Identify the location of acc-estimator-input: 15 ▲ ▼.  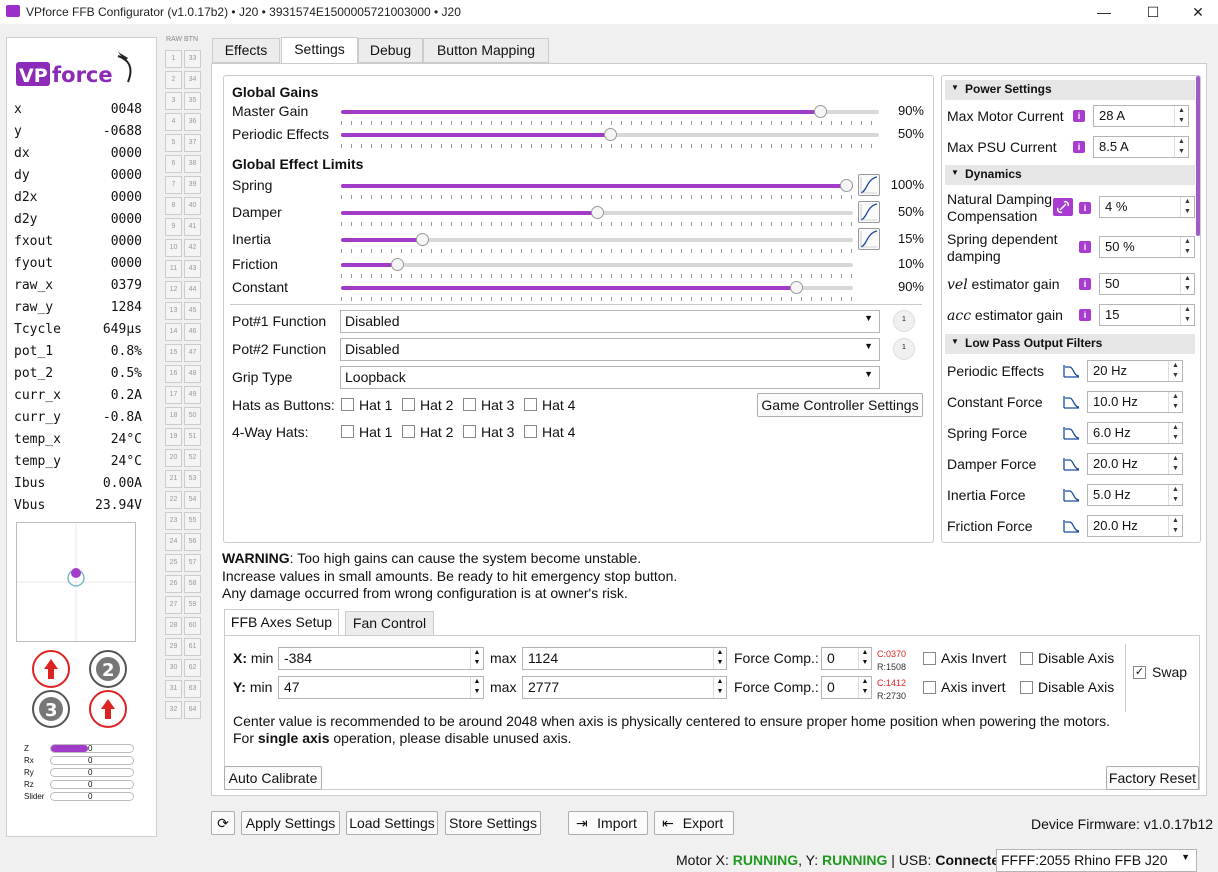
(1147, 315).